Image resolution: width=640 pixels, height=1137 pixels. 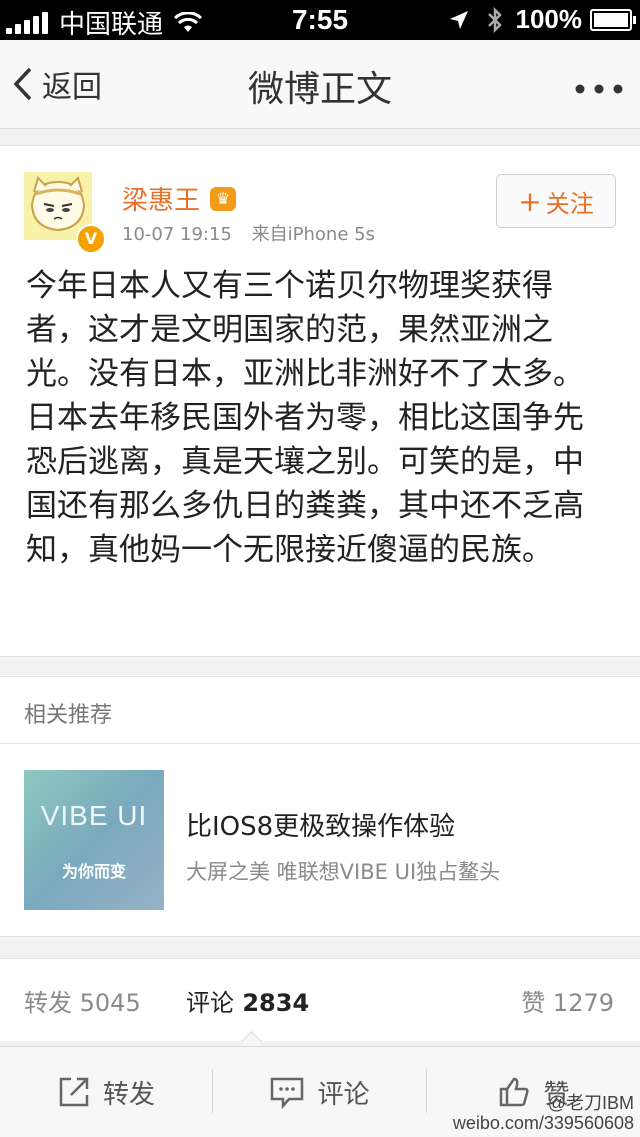 What do you see at coordinates (533, 1003) in the screenshot?
I see `like-tab-label: 赞` at bounding box center [533, 1003].